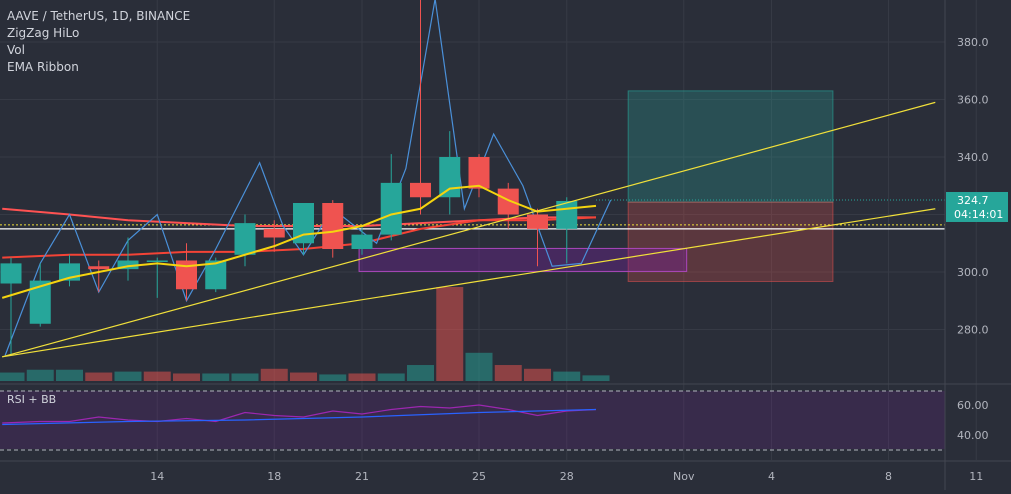  I want to click on time-tick-label: 4, so click(771, 476).